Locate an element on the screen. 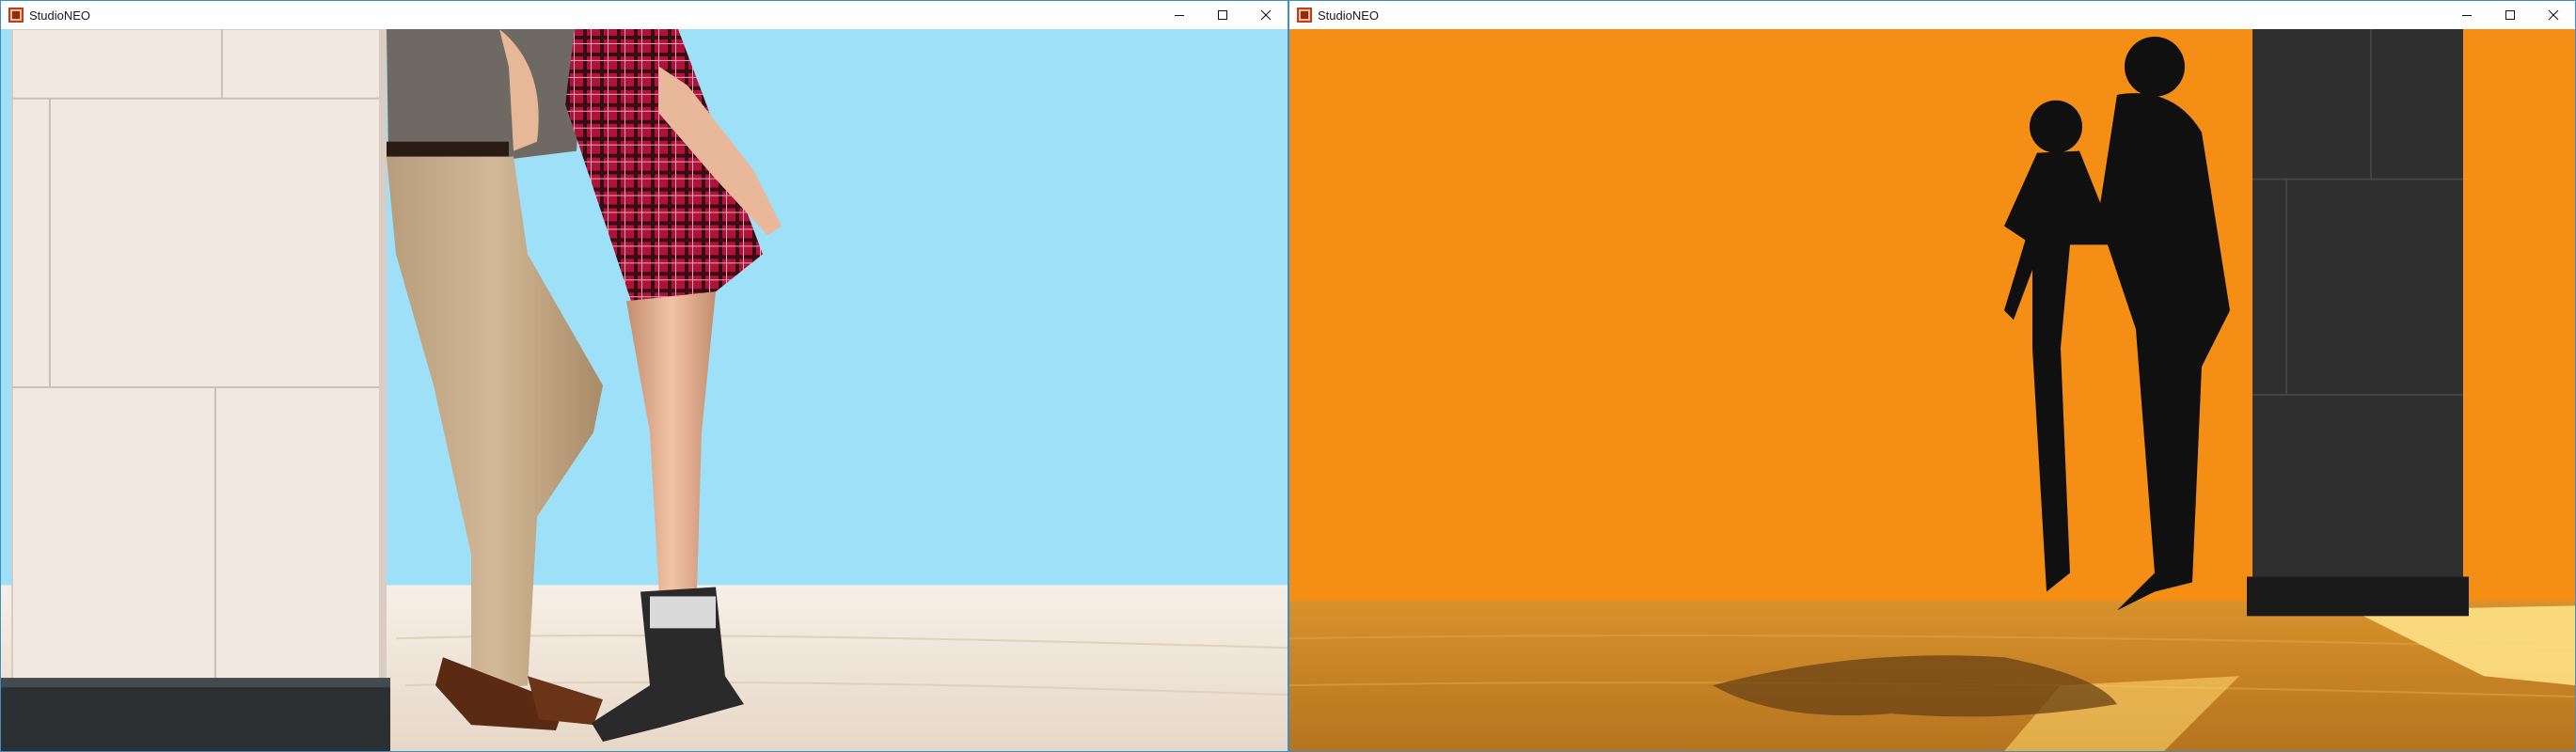 Image resolution: width=2576 pixels, height=752 pixels. marble-pillar is located at coordinates (195, 390).